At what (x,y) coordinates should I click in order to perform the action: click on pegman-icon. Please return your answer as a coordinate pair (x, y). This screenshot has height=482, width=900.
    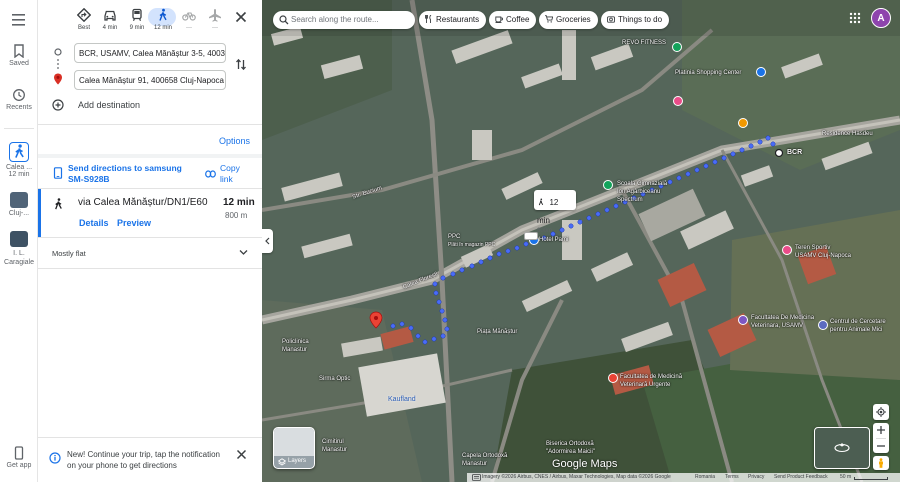
    Looking at the image, I should click on (881, 463).